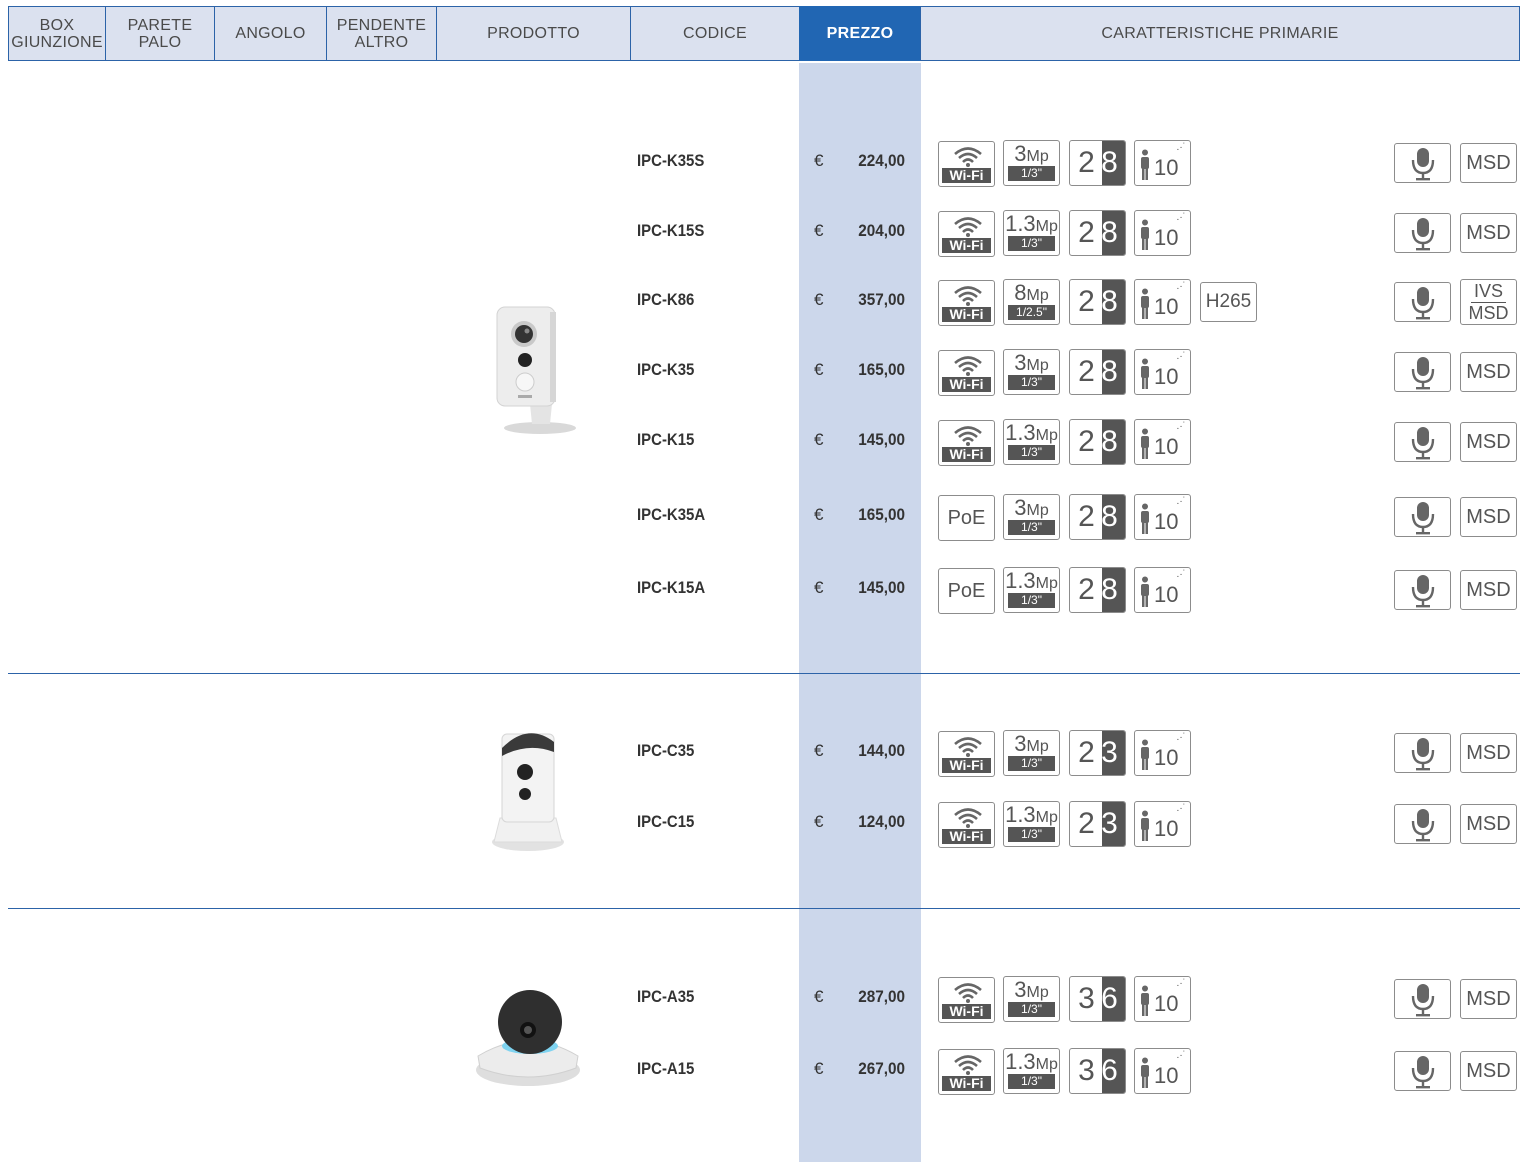 The width and height of the screenshot is (1528, 1162). Describe the element at coordinates (881, 299) in the screenshot. I see `price-value: 357,00` at that location.